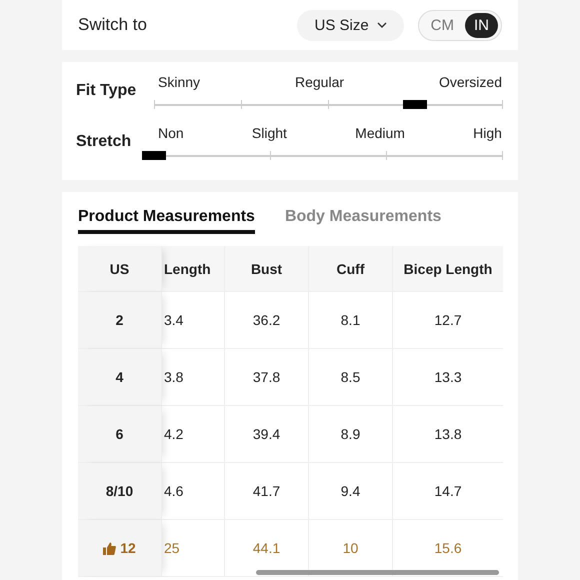 The height and width of the screenshot is (580, 580). I want to click on scale-label: Slight, so click(269, 133).